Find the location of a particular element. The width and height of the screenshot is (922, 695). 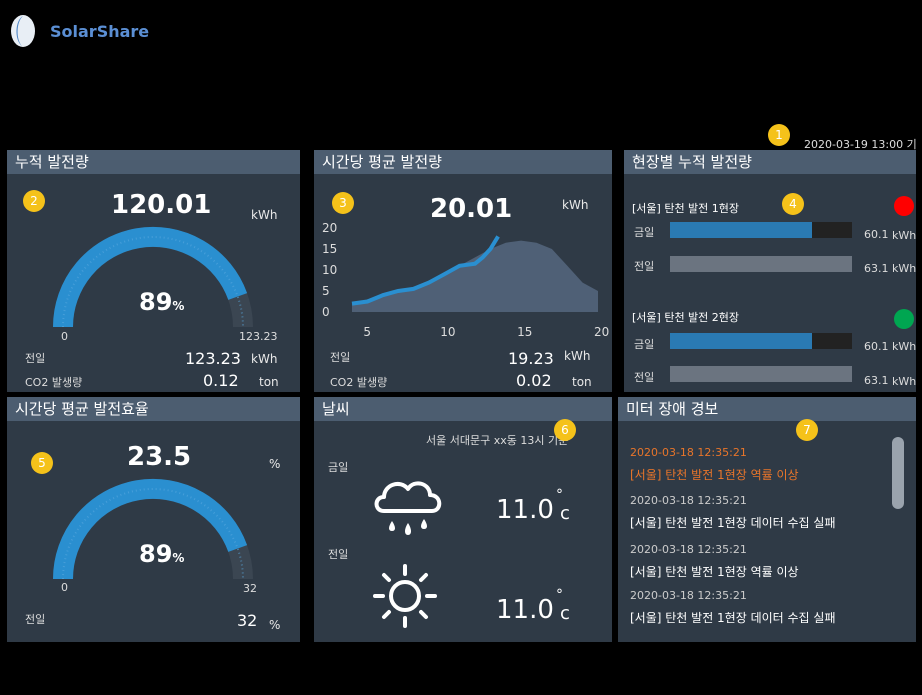

site-2-today-value: 60.1 is located at coordinates (876, 346).